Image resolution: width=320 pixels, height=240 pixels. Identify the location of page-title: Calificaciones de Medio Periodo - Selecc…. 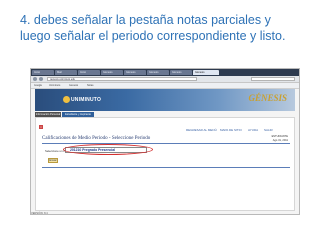
(96, 138).